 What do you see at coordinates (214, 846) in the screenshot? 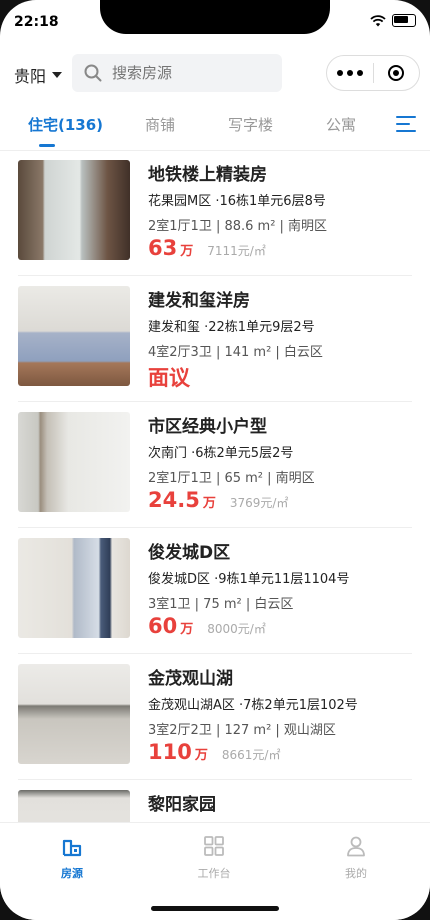
I see `grid-icon` at bounding box center [214, 846].